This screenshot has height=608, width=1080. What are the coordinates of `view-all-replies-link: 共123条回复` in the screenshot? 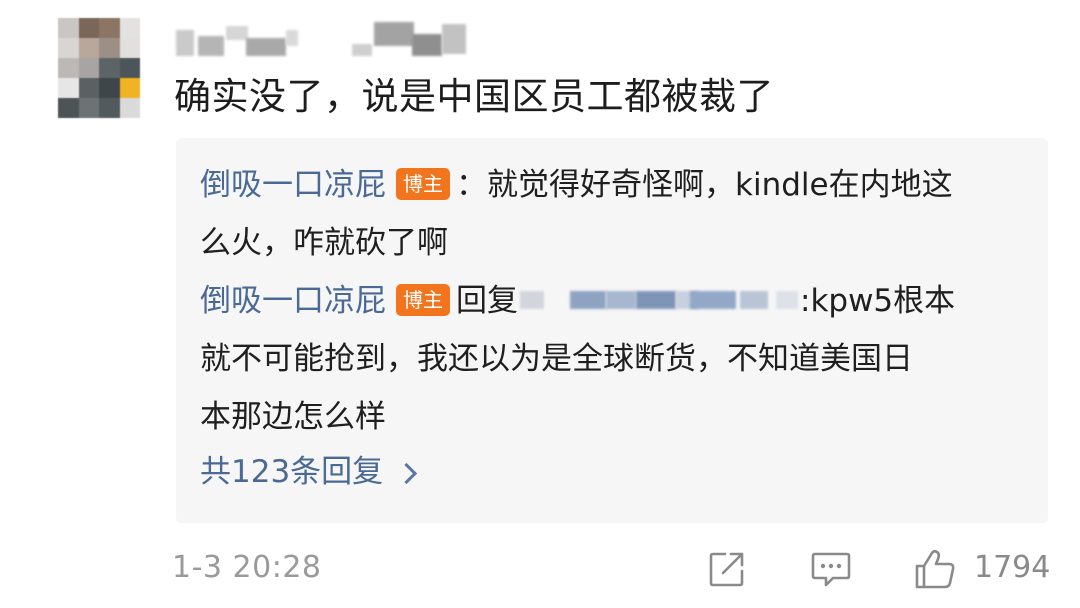 It's located at (309, 472).